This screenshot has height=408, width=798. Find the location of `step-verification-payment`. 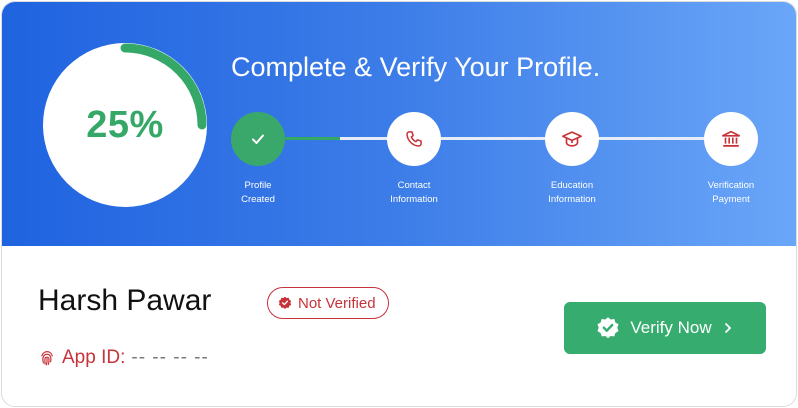

step-verification-payment is located at coordinates (731, 139).